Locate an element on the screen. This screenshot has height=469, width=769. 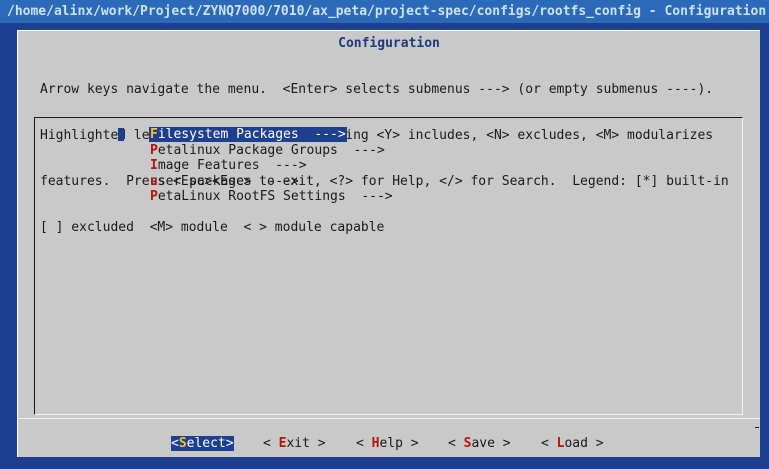
exit-button: < Exit > is located at coordinates (294, 443).